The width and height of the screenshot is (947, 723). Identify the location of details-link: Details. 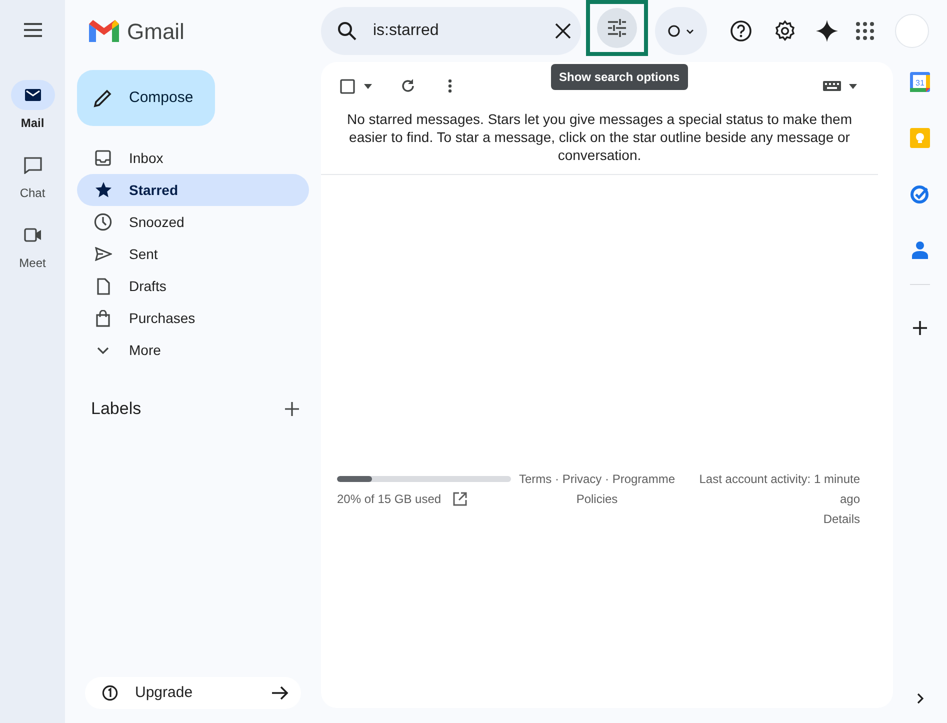
(841, 519).